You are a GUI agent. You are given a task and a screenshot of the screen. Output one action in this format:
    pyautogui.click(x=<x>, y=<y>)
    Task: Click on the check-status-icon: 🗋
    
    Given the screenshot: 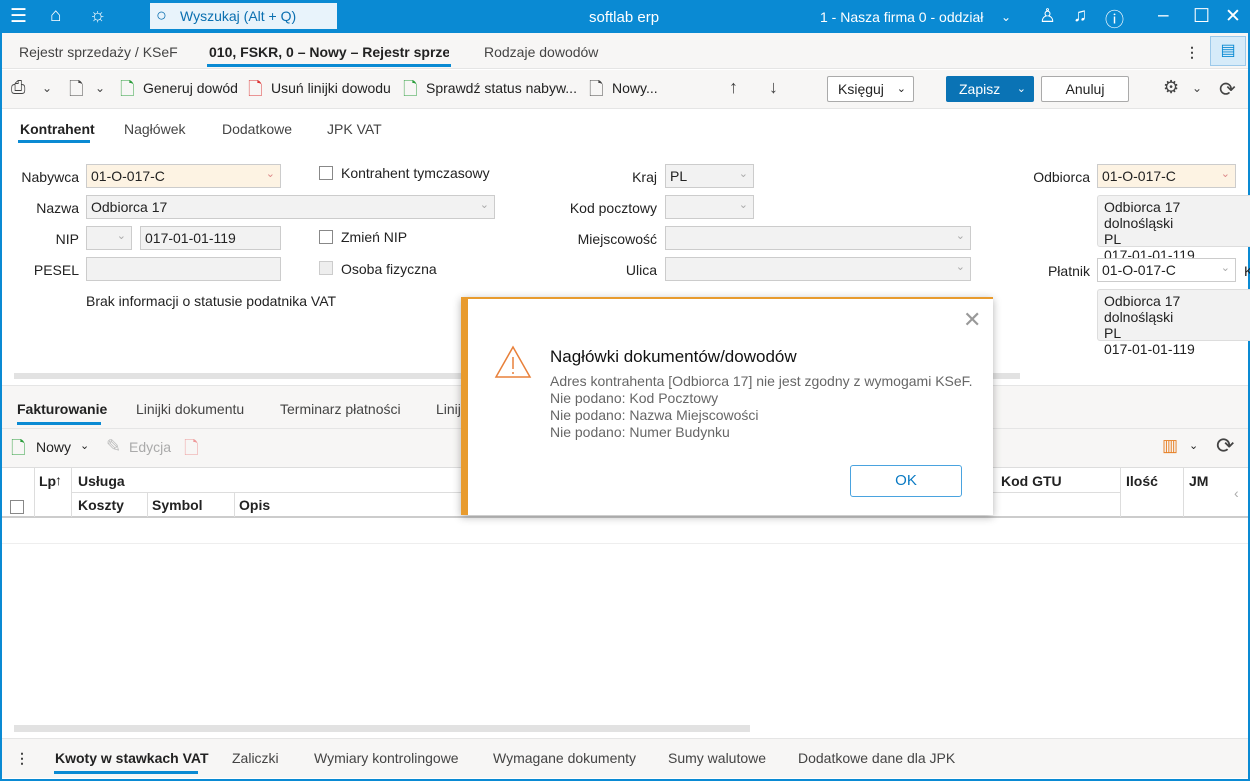 What is the action you would take?
    pyautogui.click(x=410, y=89)
    